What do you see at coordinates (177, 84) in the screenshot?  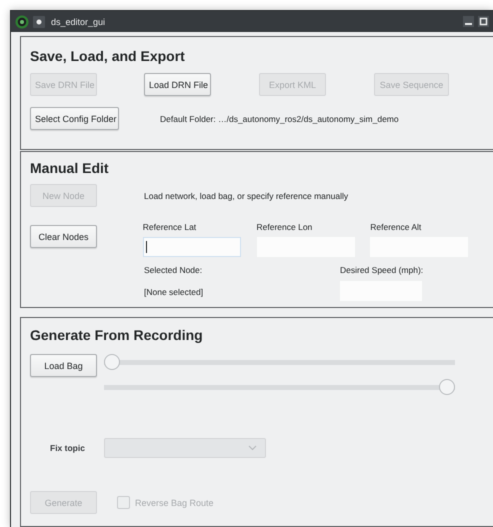 I see `button: Load DRN File` at bounding box center [177, 84].